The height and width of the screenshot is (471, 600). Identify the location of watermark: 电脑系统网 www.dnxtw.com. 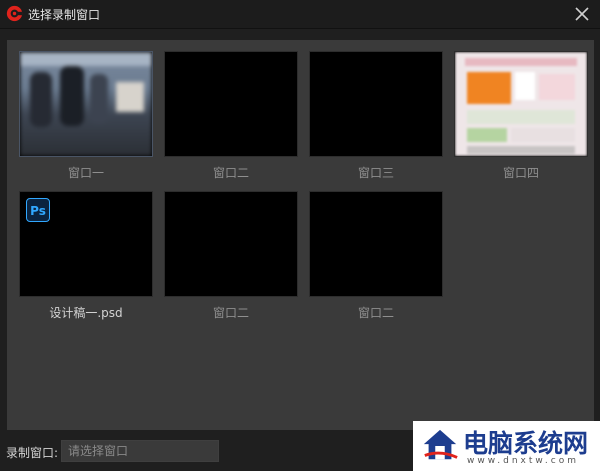
(506, 446).